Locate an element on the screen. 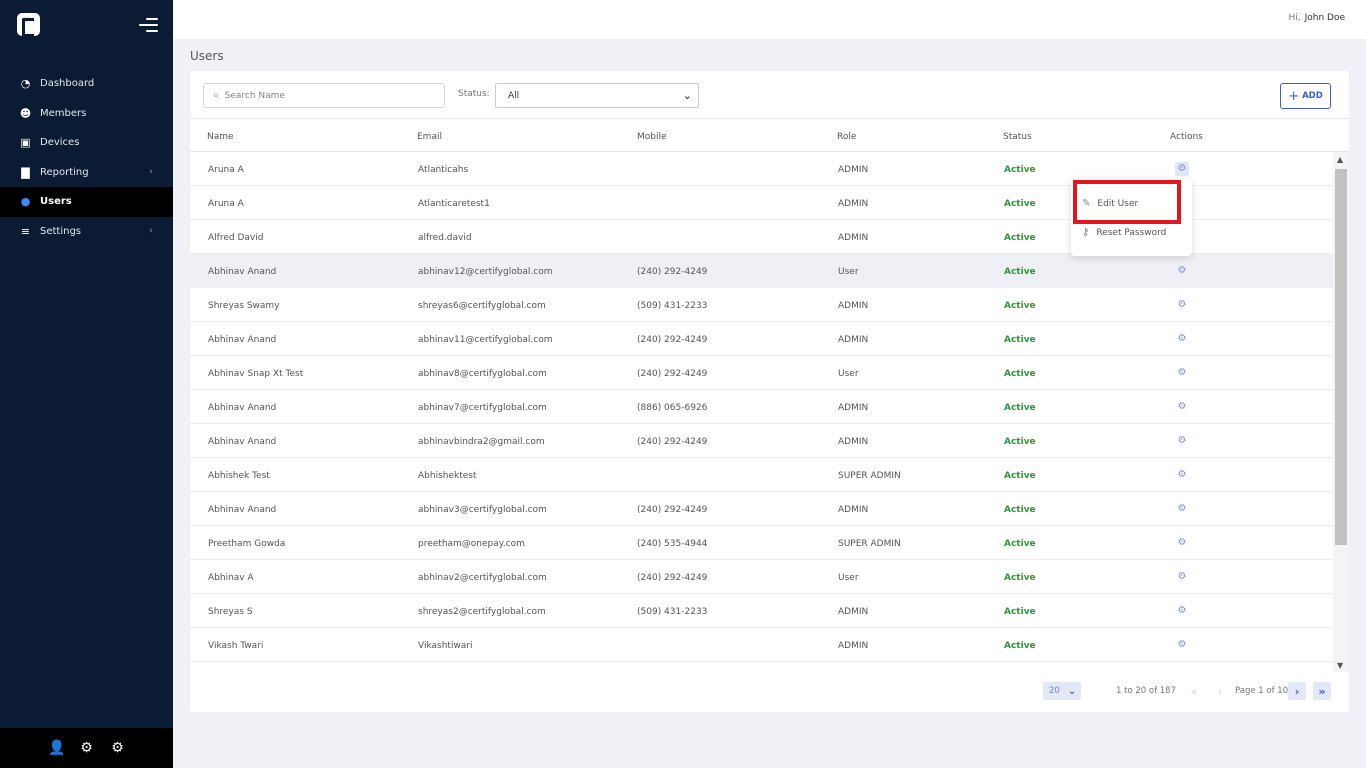 This screenshot has width=1366, height=768. user-settings-icon: 👤 is located at coordinates (55, 748).